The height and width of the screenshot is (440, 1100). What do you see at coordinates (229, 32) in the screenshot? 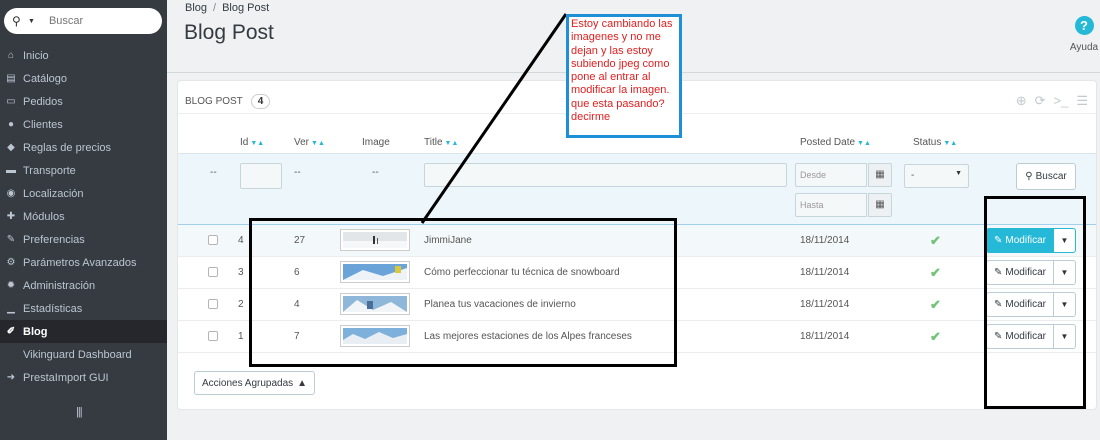
I see `page-title: Blog Post` at bounding box center [229, 32].